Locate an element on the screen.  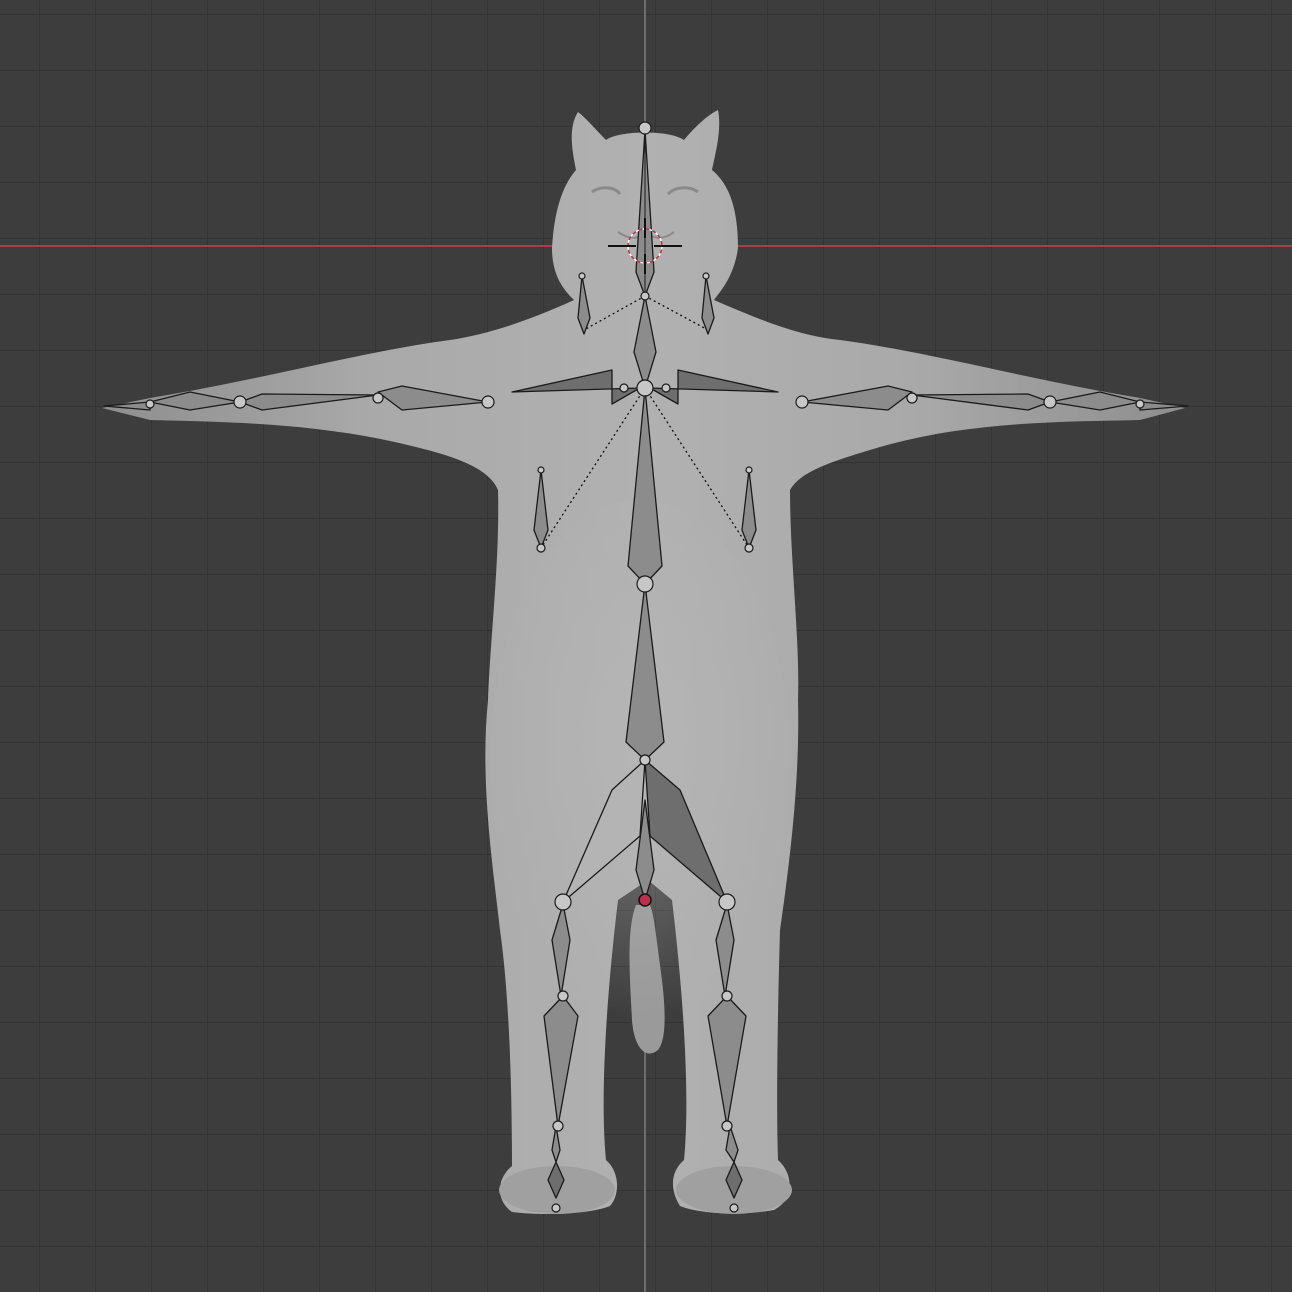
joint-chest-right-bottom is located at coordinates (749, 548).